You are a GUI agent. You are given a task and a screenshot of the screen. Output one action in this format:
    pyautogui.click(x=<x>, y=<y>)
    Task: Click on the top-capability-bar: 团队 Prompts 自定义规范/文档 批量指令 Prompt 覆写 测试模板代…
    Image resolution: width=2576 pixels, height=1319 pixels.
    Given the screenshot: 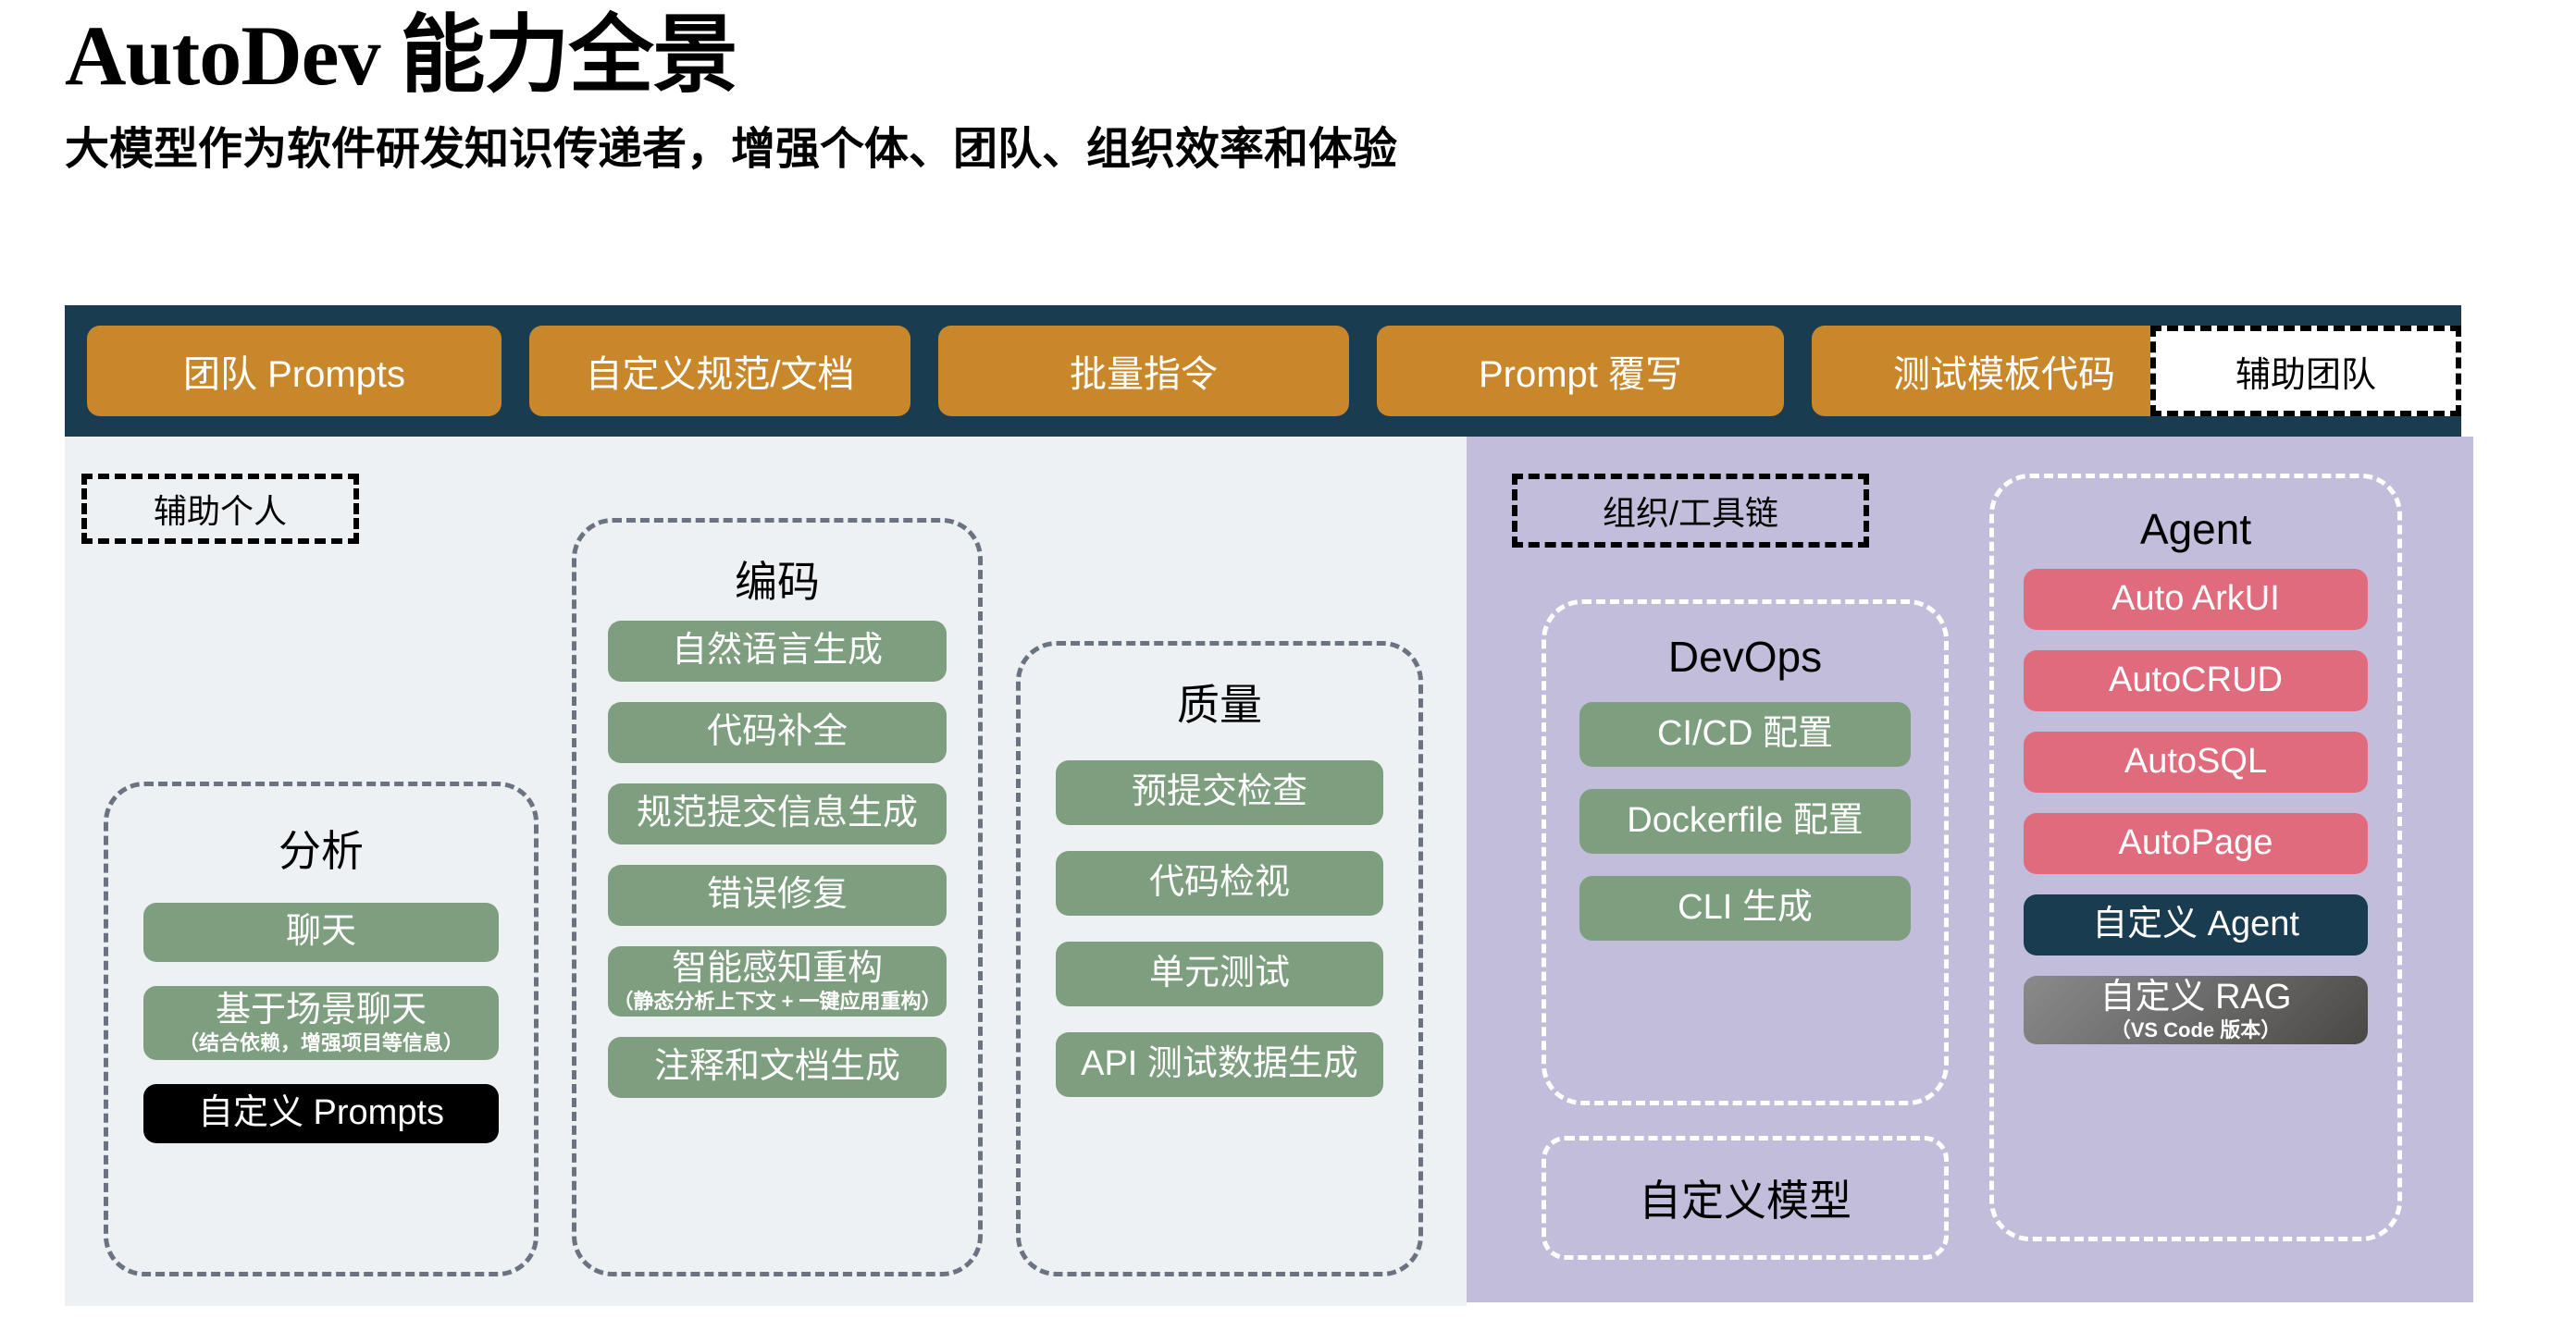 What is the action you would take?
    pyautogui.click(x=1263, y=371)
    